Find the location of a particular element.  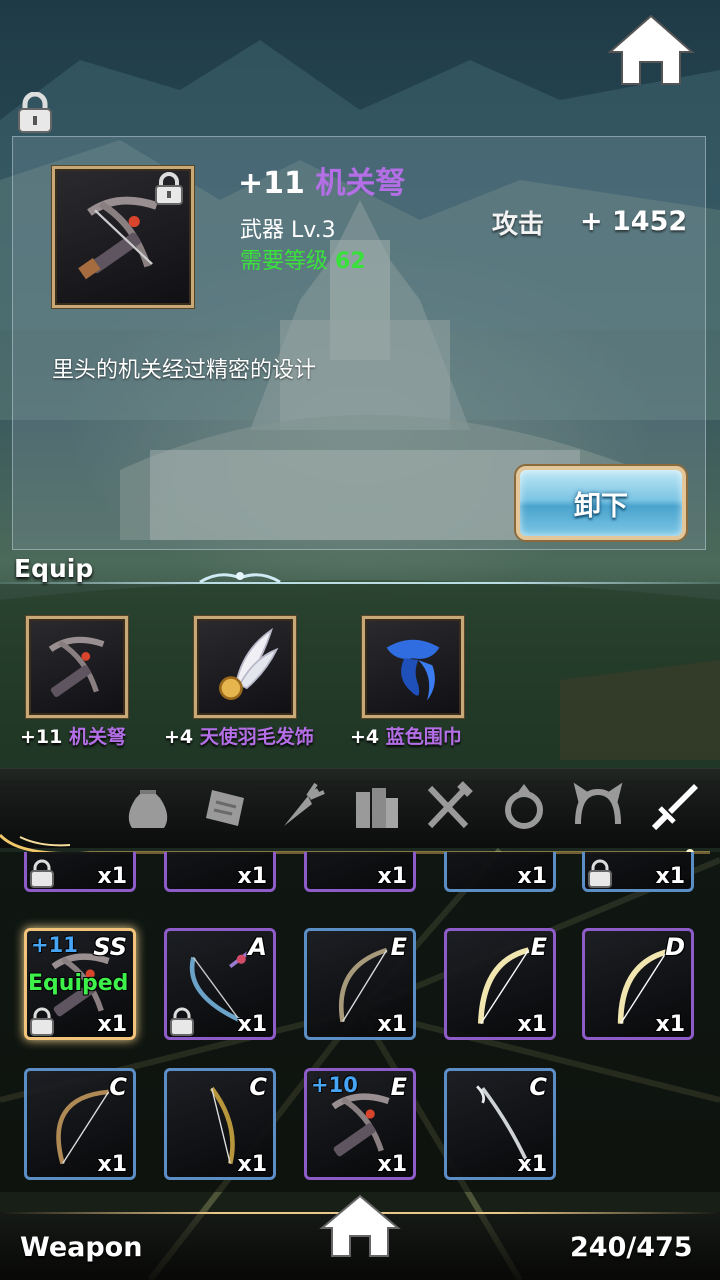

grade-badge: A is located at coordinates (257, 947).